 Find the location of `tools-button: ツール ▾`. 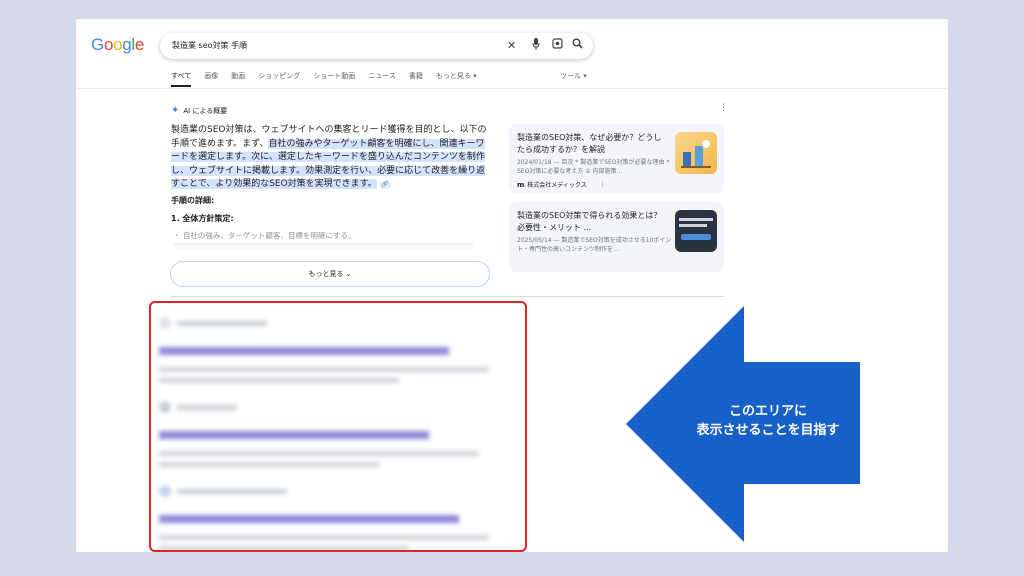

tools-button: ツール ▾ is located at coordinates (573, 76).